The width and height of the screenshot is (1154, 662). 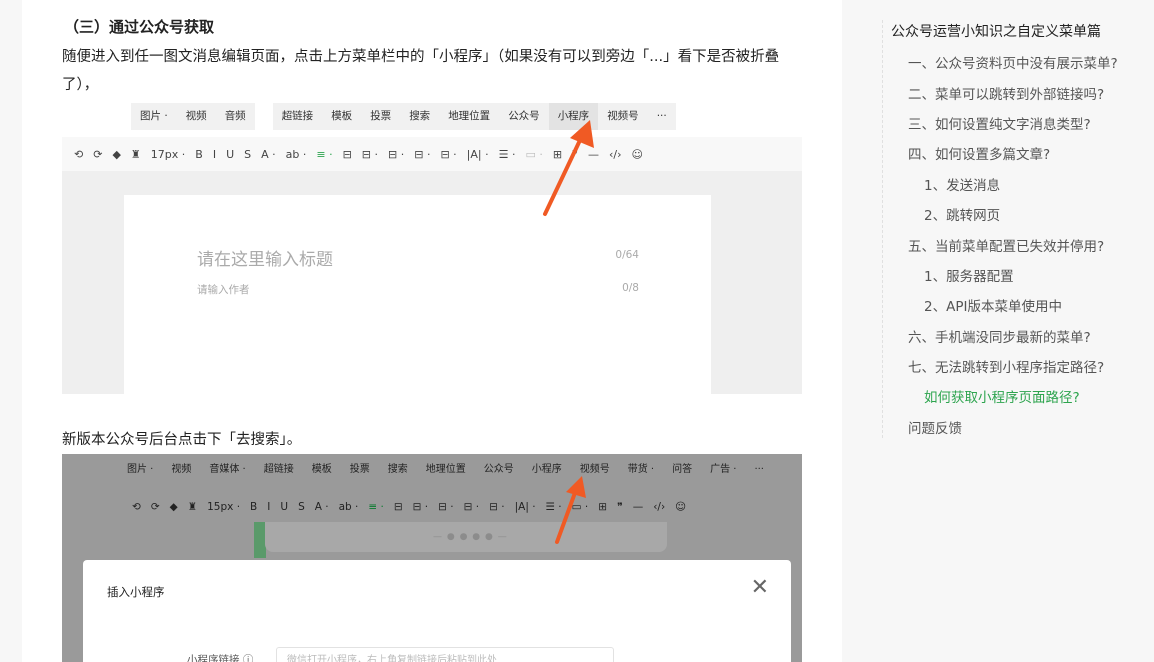 What do you see at coordinates (223, 290) in the screenshot?
I see `author-placeholder: 请输入作者` at bounding box center [223, 290].